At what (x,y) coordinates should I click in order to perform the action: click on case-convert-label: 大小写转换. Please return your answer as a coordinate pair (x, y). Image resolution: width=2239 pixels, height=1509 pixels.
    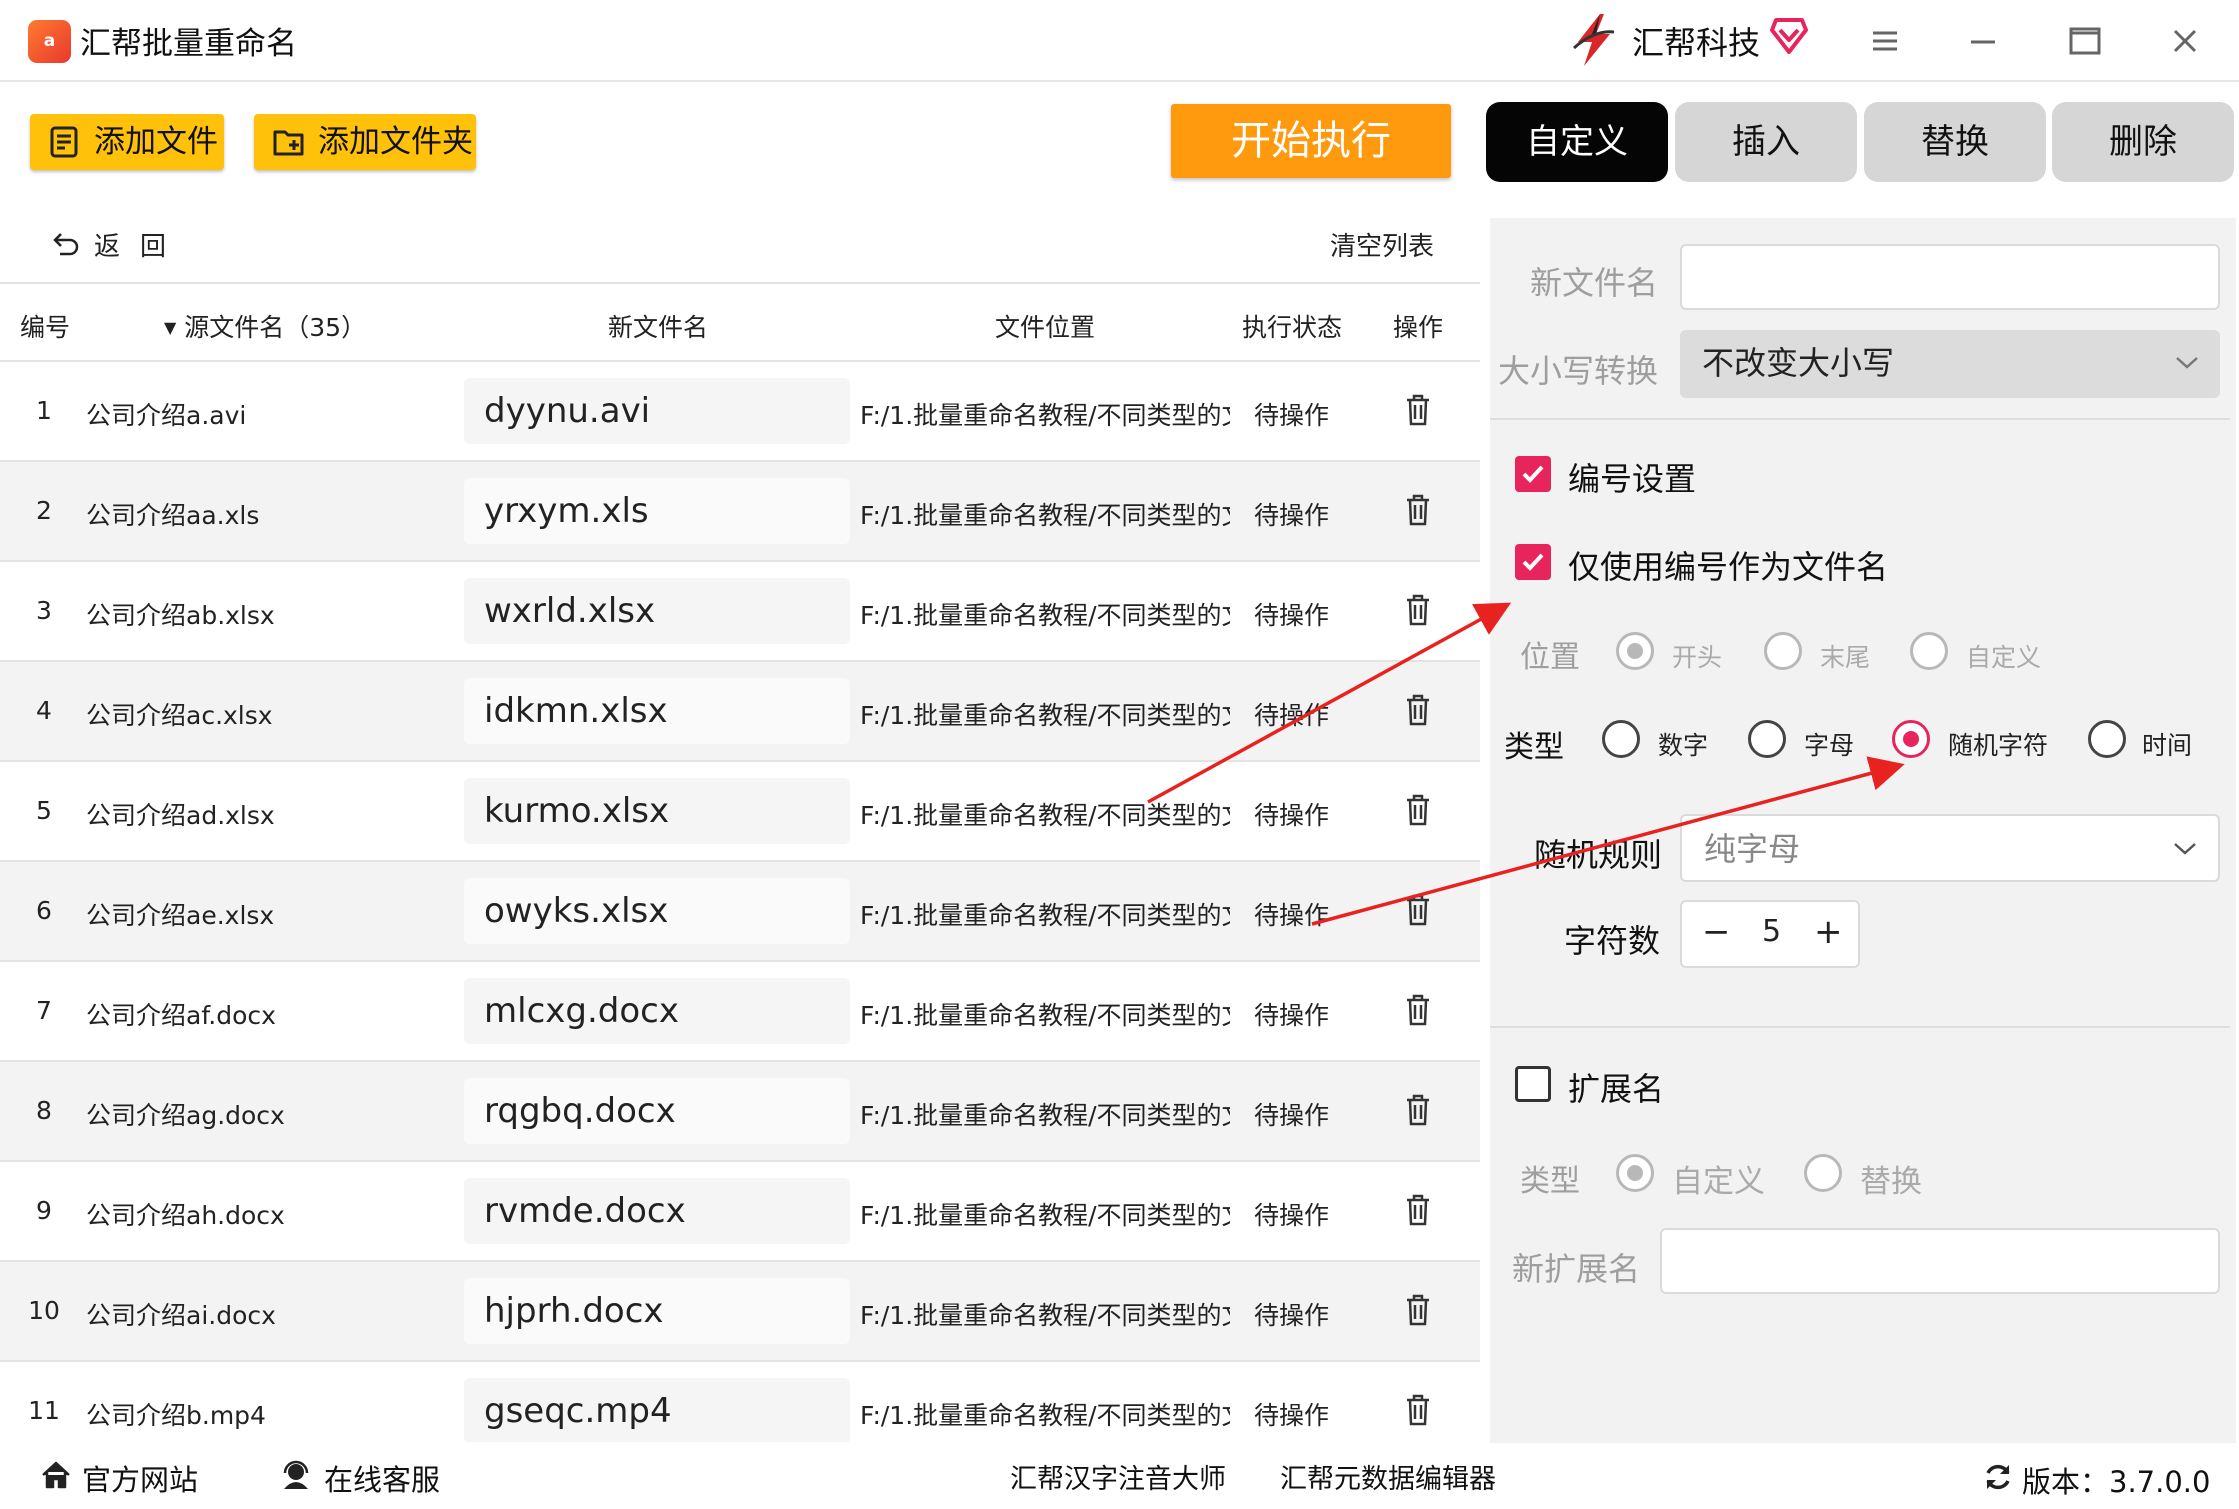
    Looking at the image, I should click on (1578, 371).